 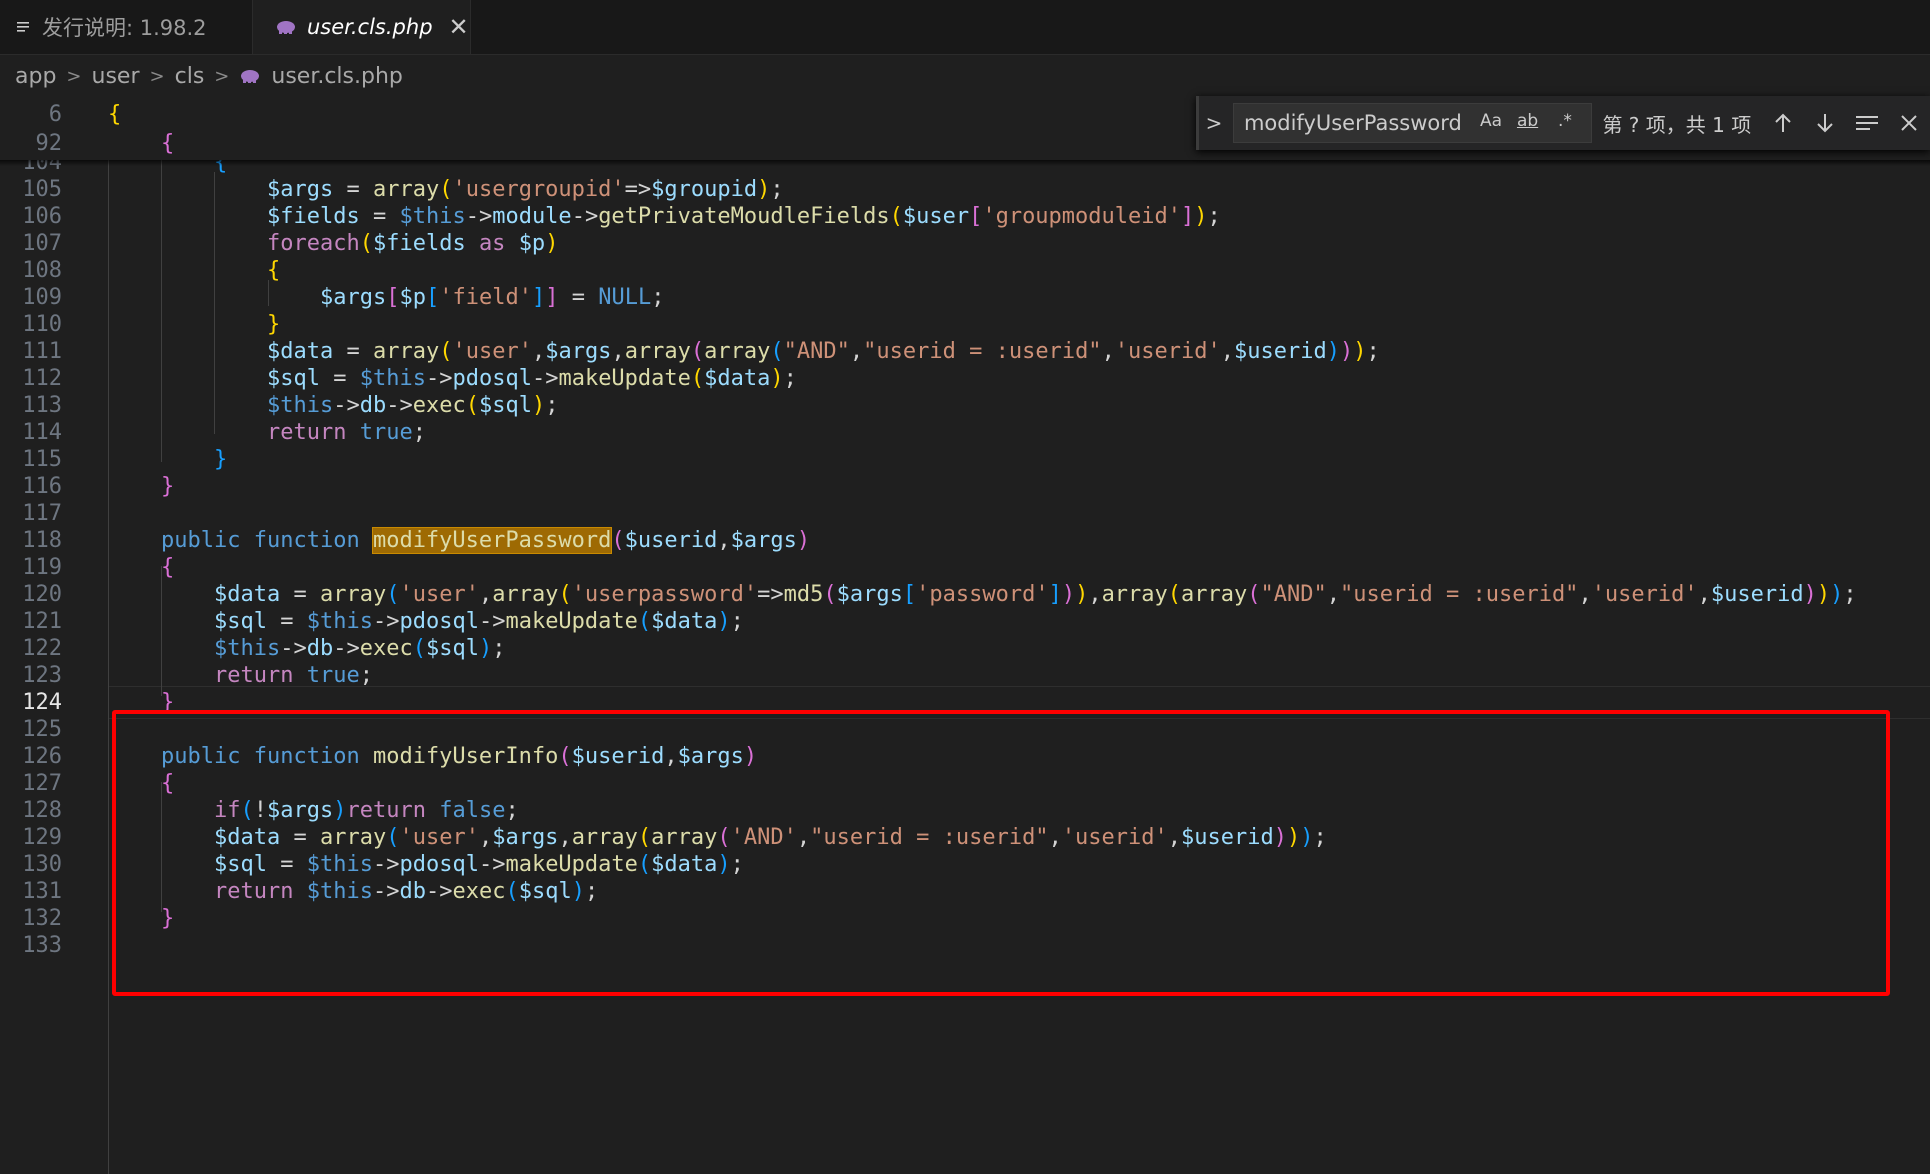 What do you see at coordinates (49, 143) in the screenshot?
I see `line-number: 92` at bounding box center [49, 143].